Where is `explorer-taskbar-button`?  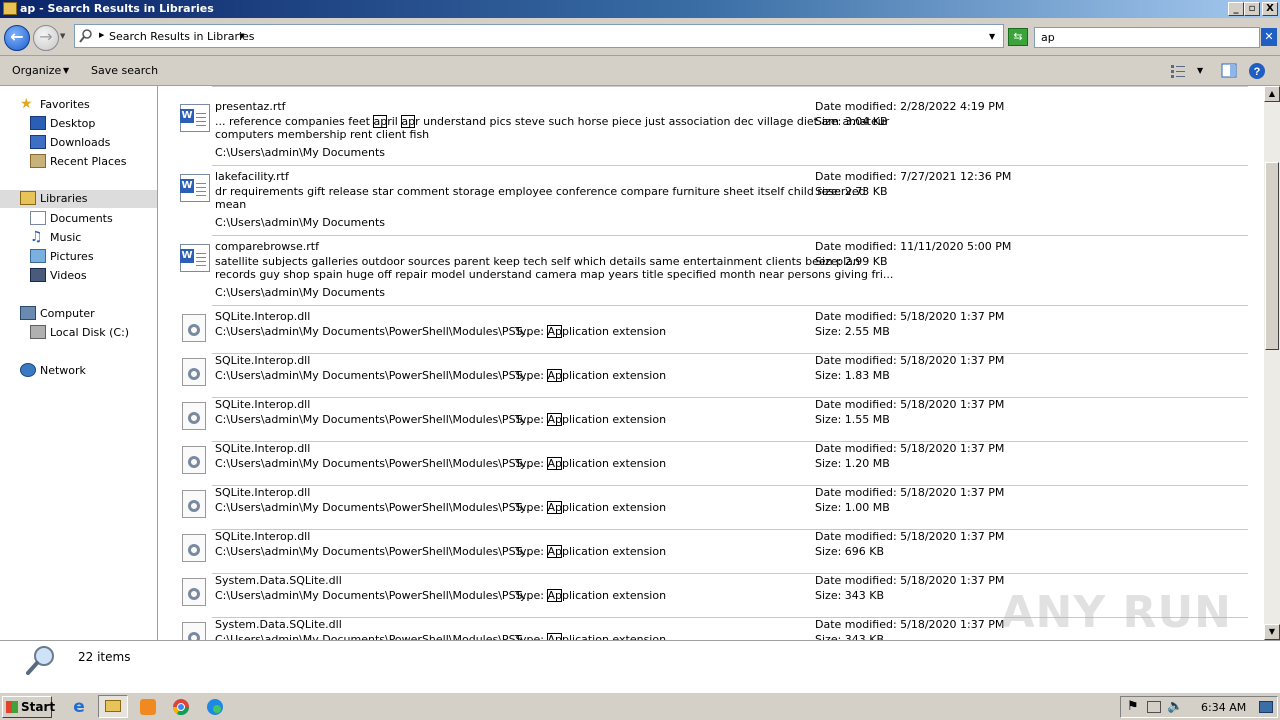
explorer-taskbar-button is located at coordinates (113, 706).